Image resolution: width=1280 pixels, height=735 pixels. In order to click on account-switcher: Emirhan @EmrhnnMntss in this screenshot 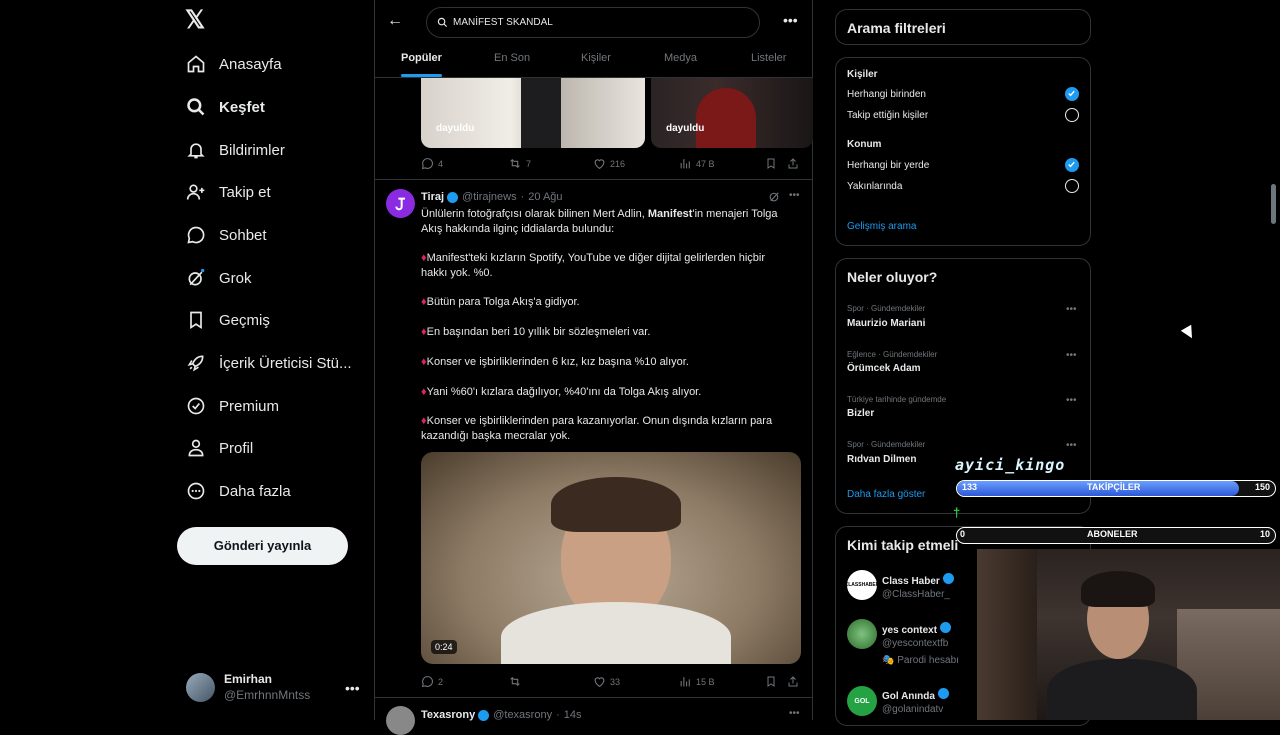, I will do `click(248, 687)`.